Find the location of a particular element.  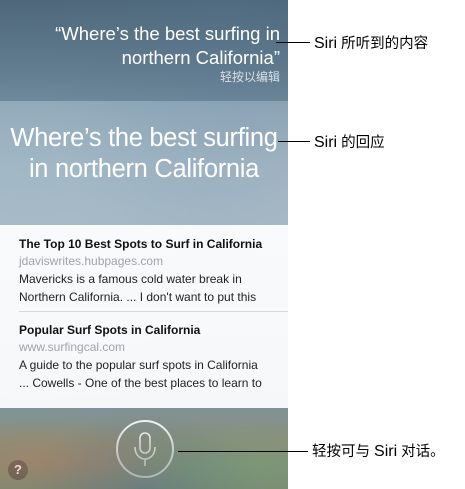

callout-line-response is located at coordinates (294, 141).